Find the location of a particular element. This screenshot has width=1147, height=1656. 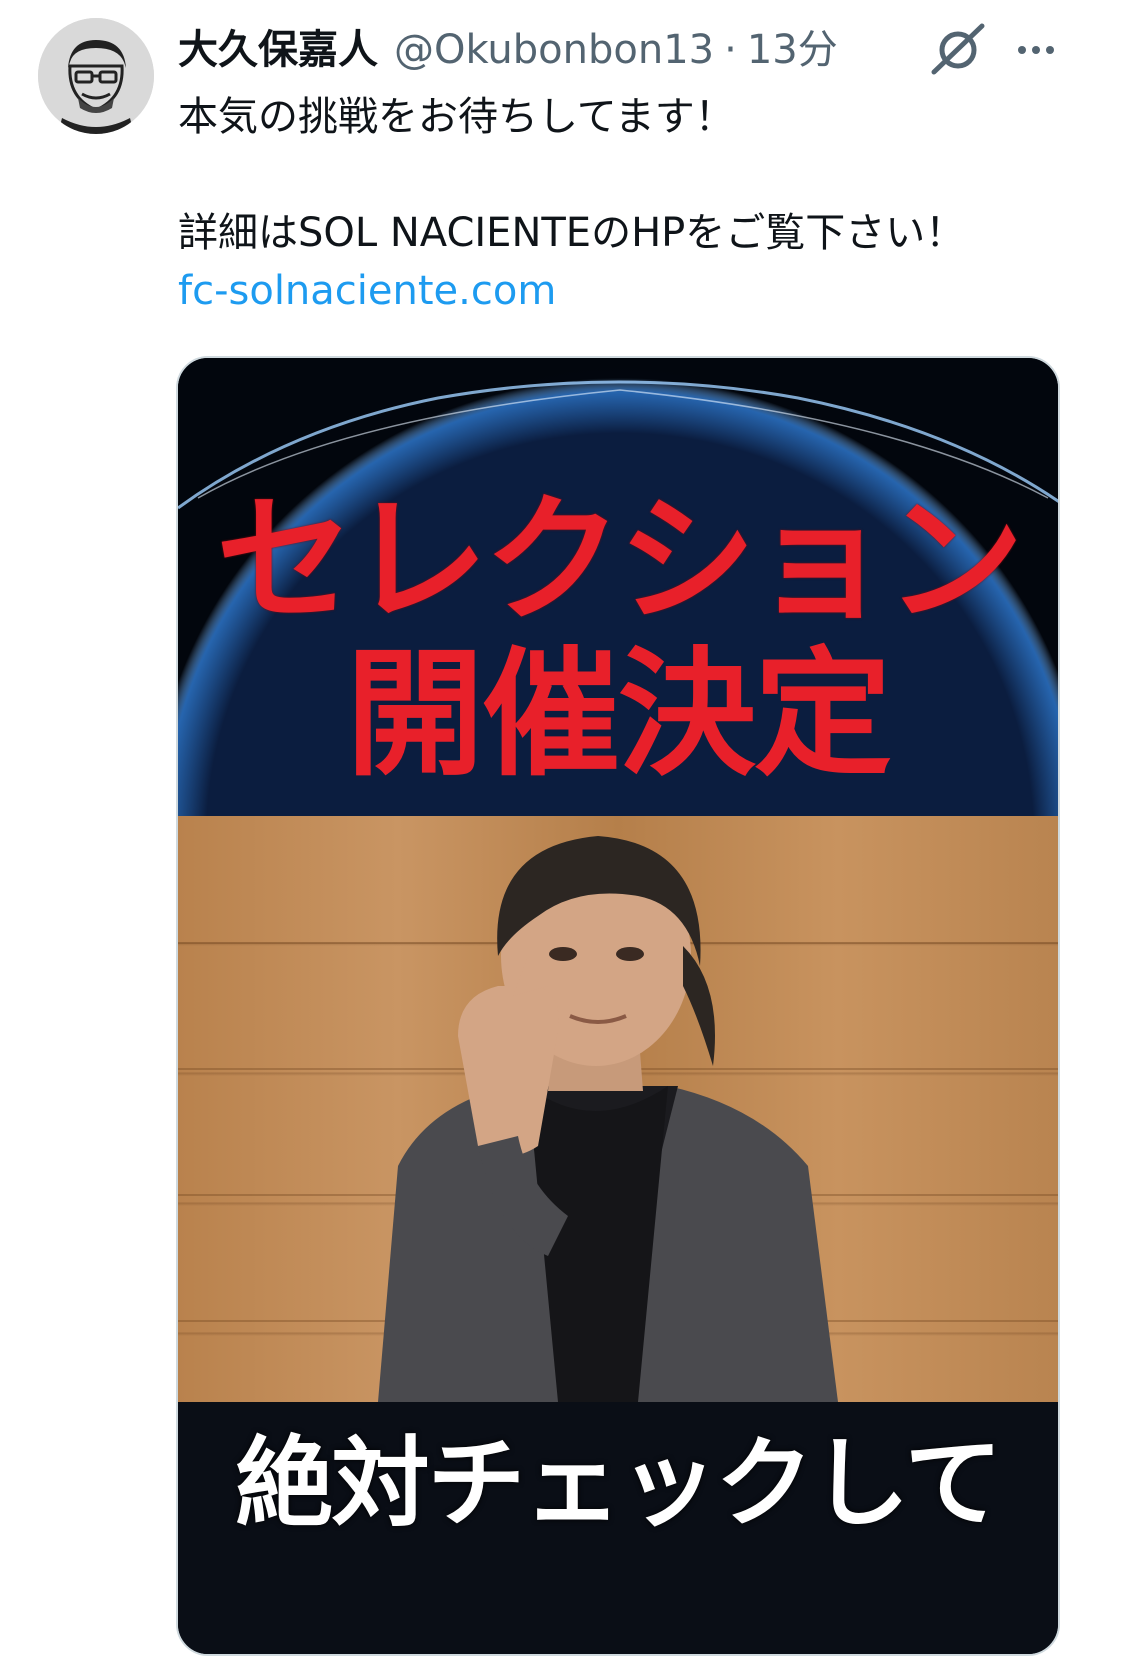

avatar is located at coordinates (96, 76).